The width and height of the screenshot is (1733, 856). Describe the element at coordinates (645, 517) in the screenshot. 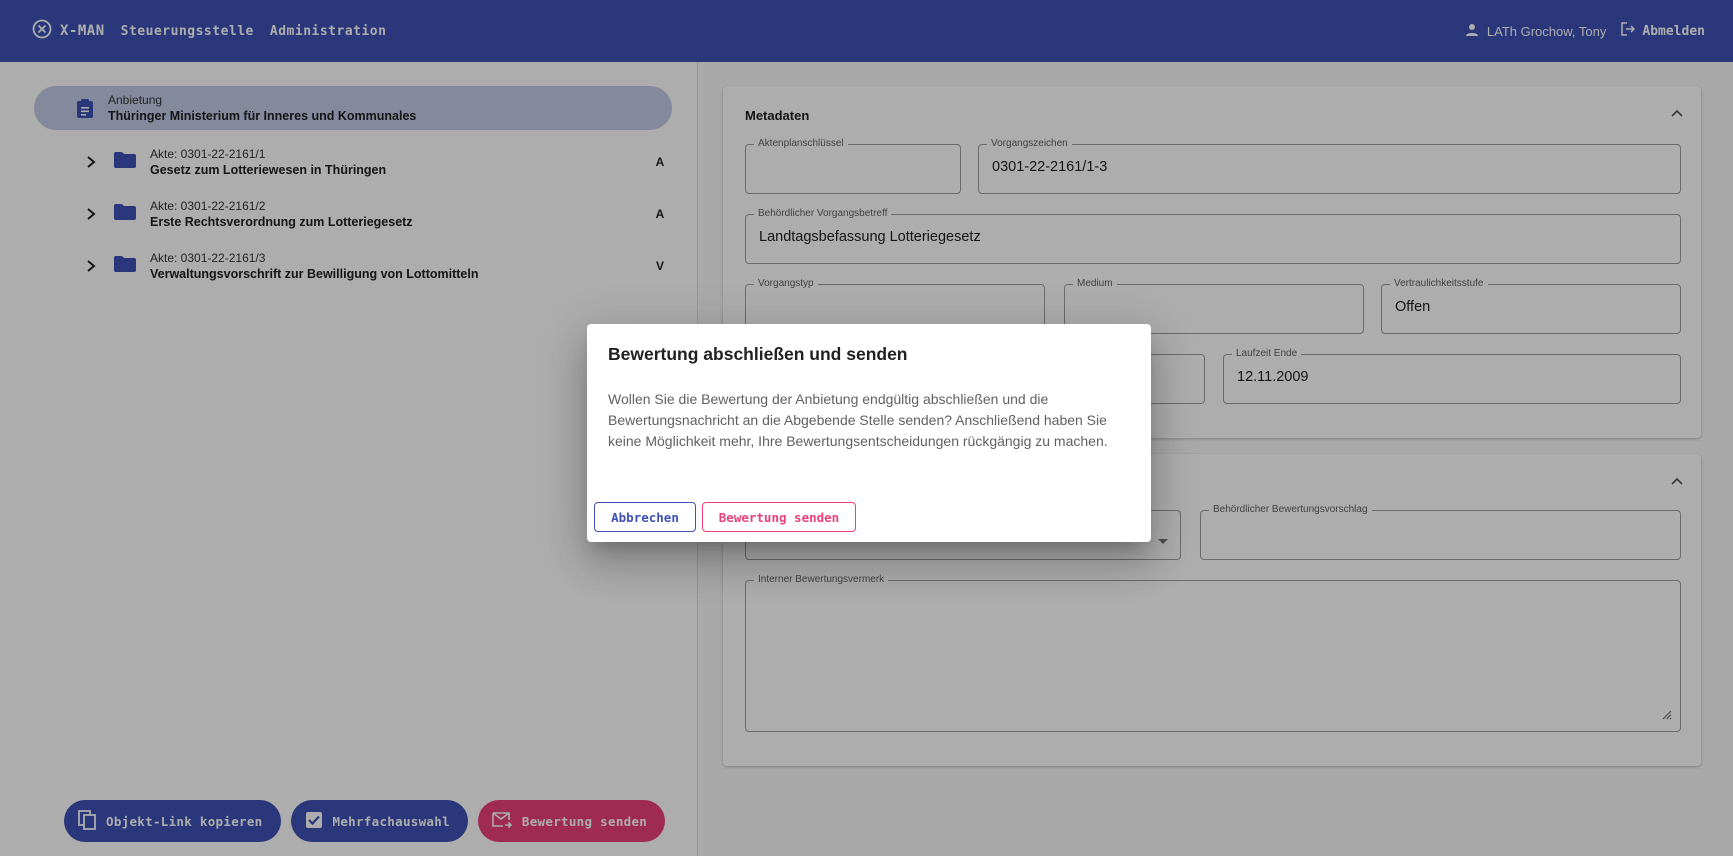

I see `cancel-button: Abbrechen` at that location.